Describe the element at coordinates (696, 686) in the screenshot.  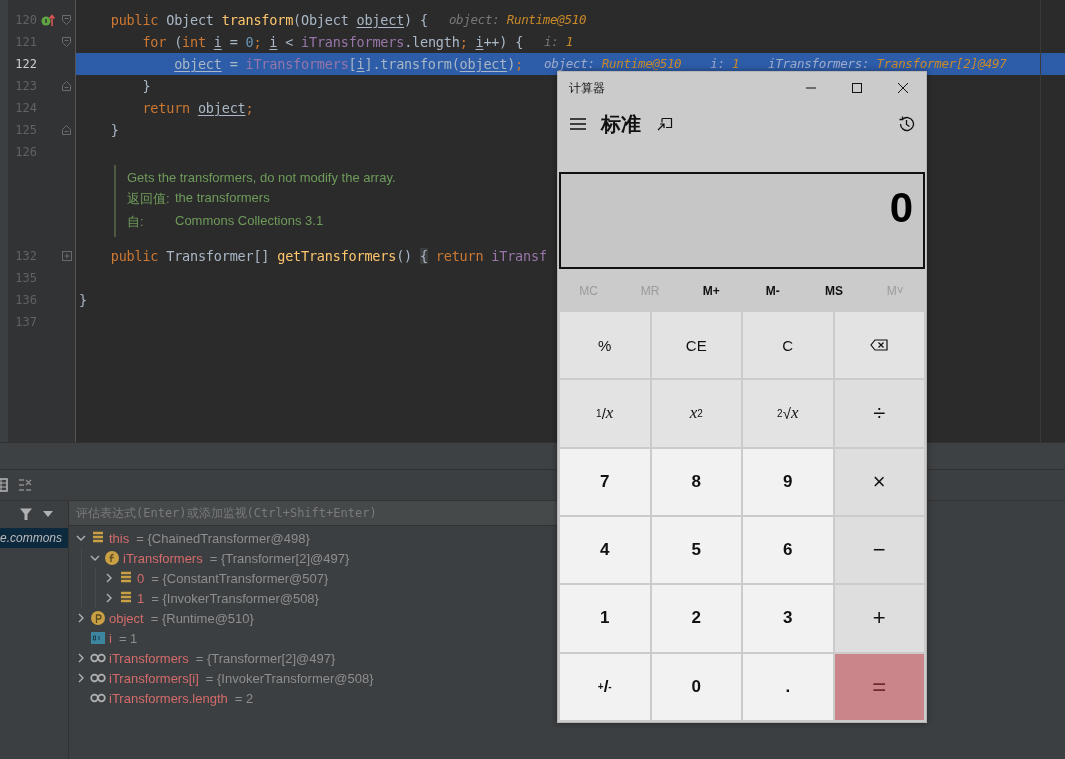
I see `digit-key: 0` at that location.